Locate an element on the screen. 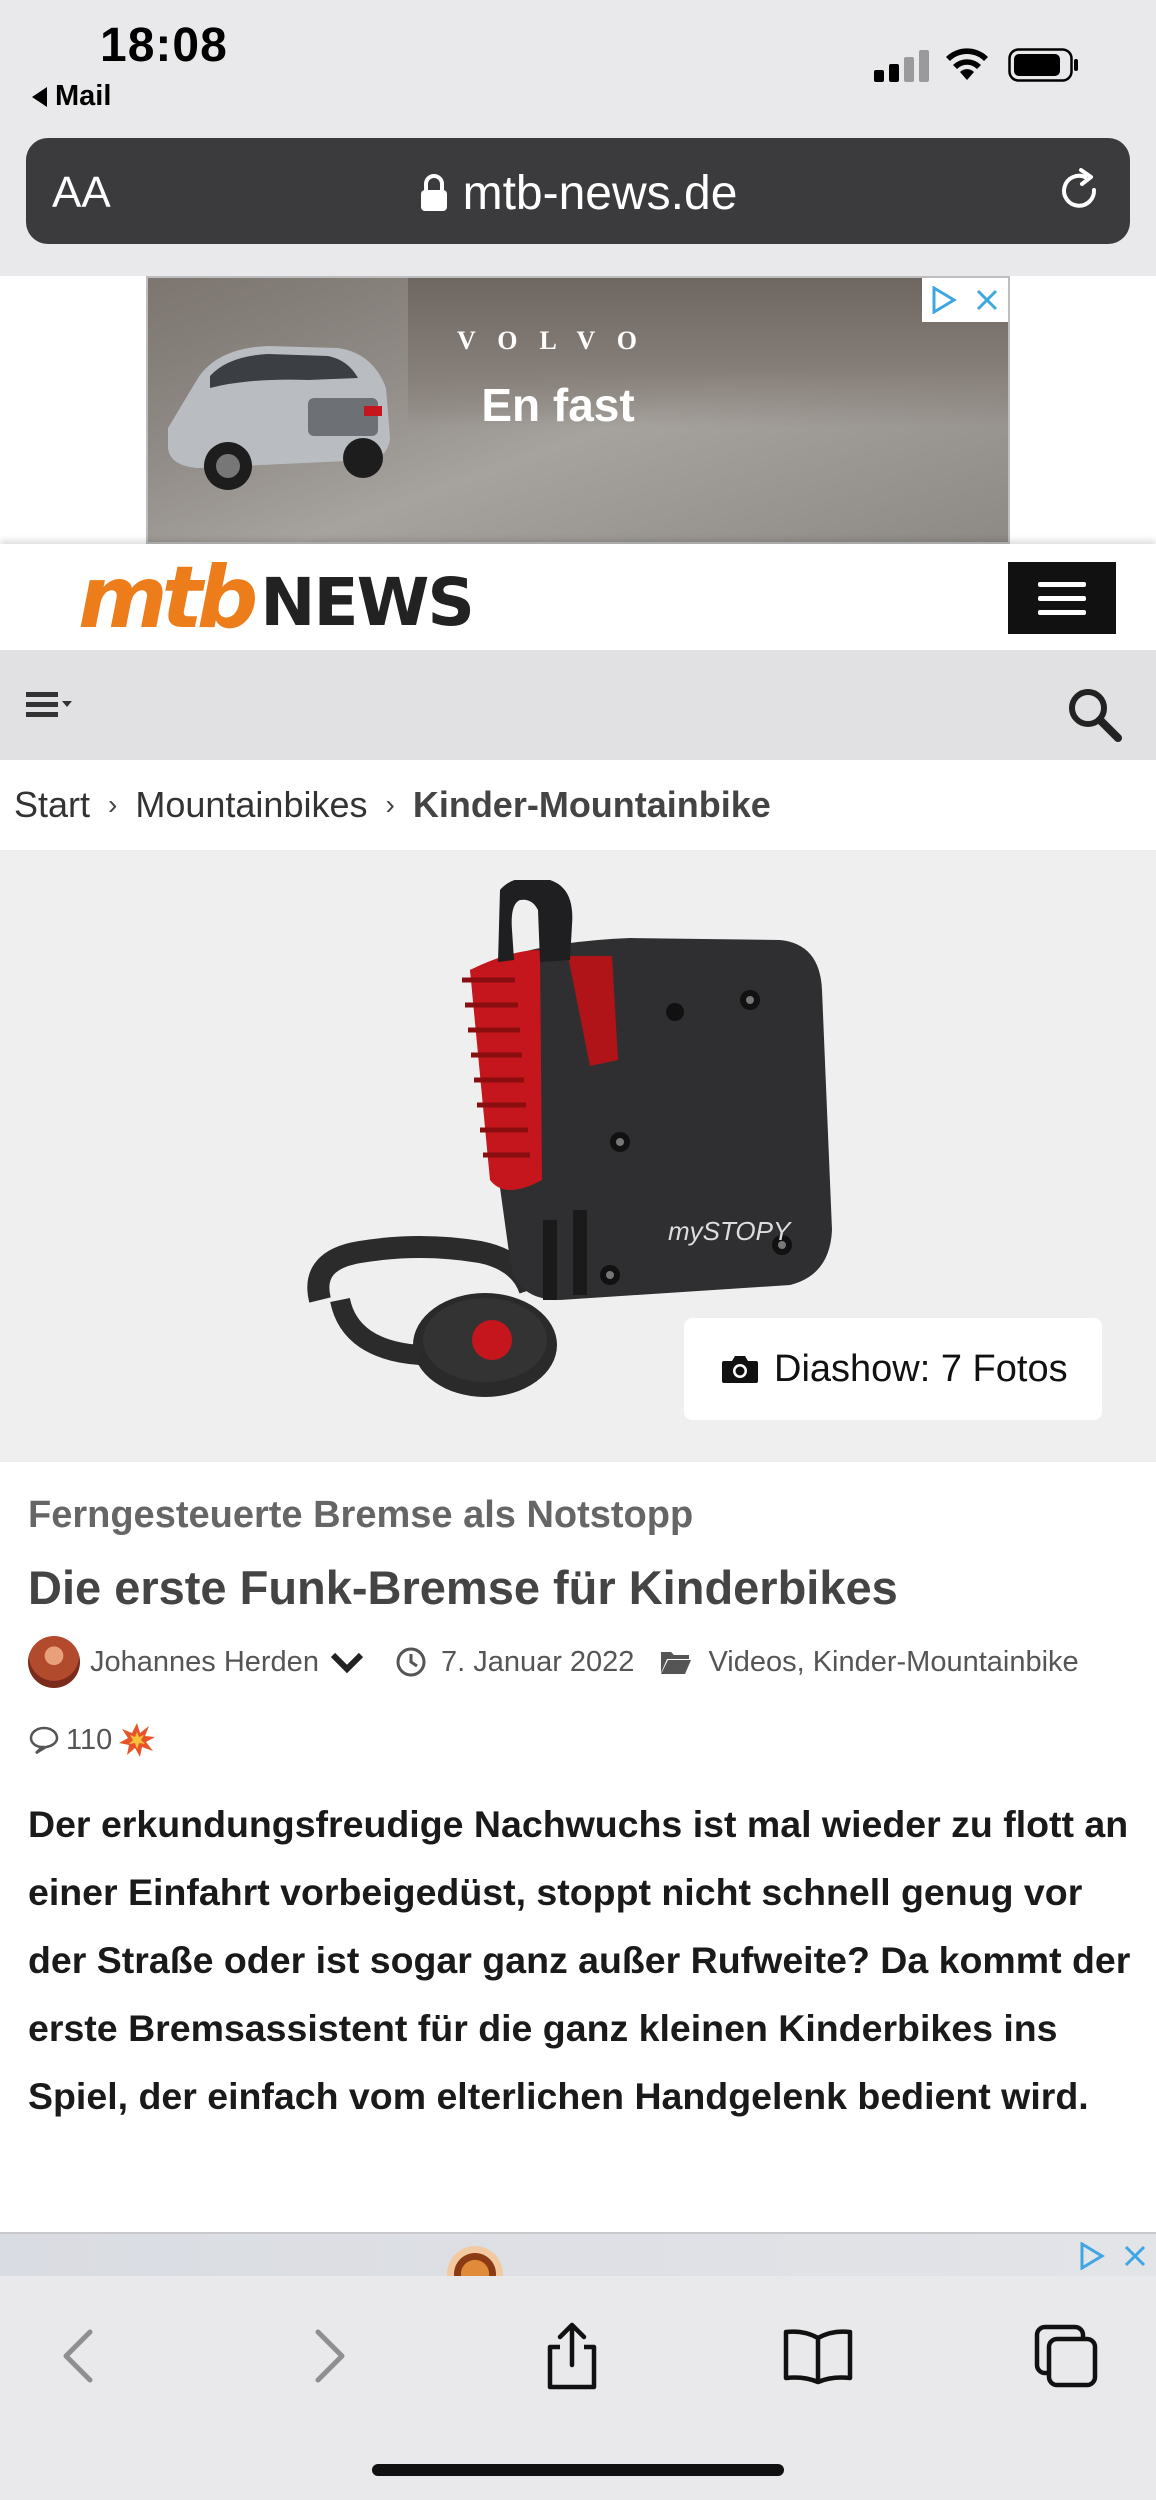 Image resolution: width=1156 pixels, height=2500 pixels. chevron-down-icon is located at coordinates (347, 1662).